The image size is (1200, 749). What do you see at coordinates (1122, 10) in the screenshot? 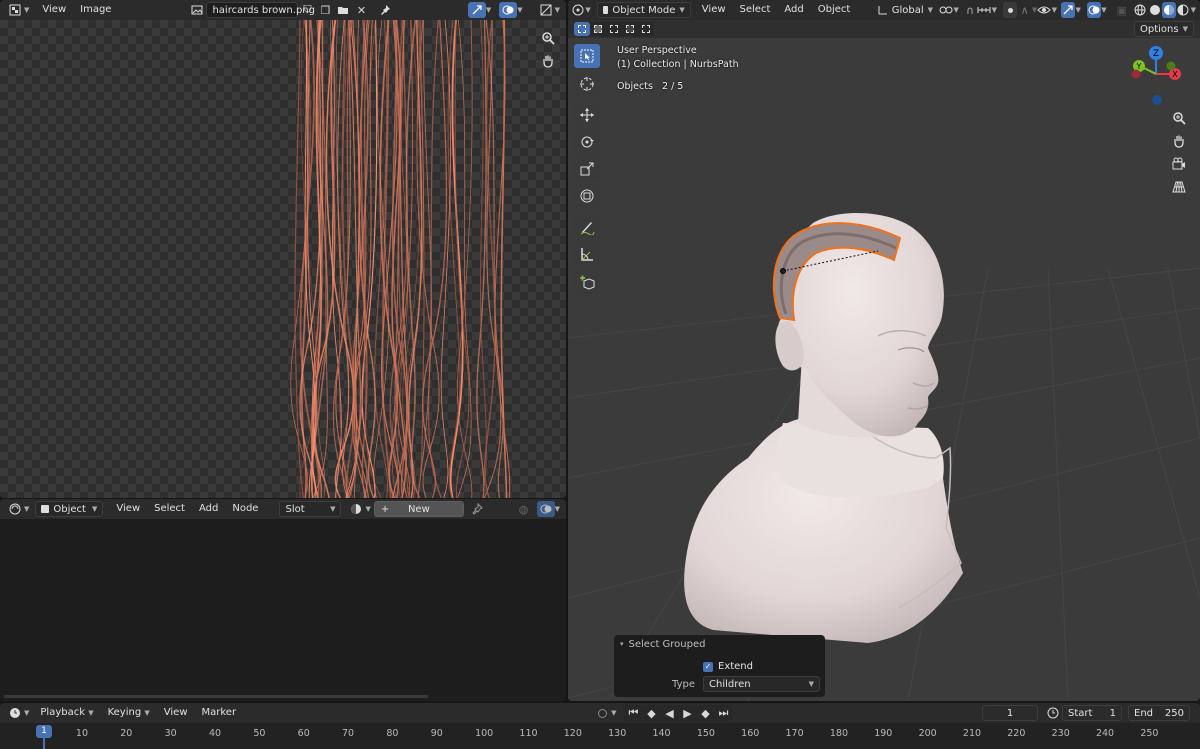
I see `xray-icon: ▣` at bounding box center [1122, 10].